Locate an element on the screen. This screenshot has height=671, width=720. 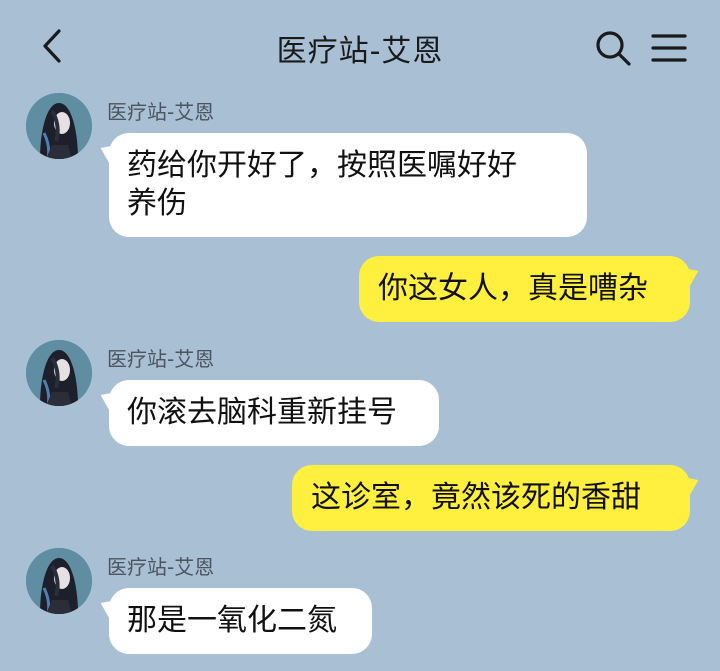
message-bubble-incoming: 那是一氧化二氮 is located at coordinates (240, 621).